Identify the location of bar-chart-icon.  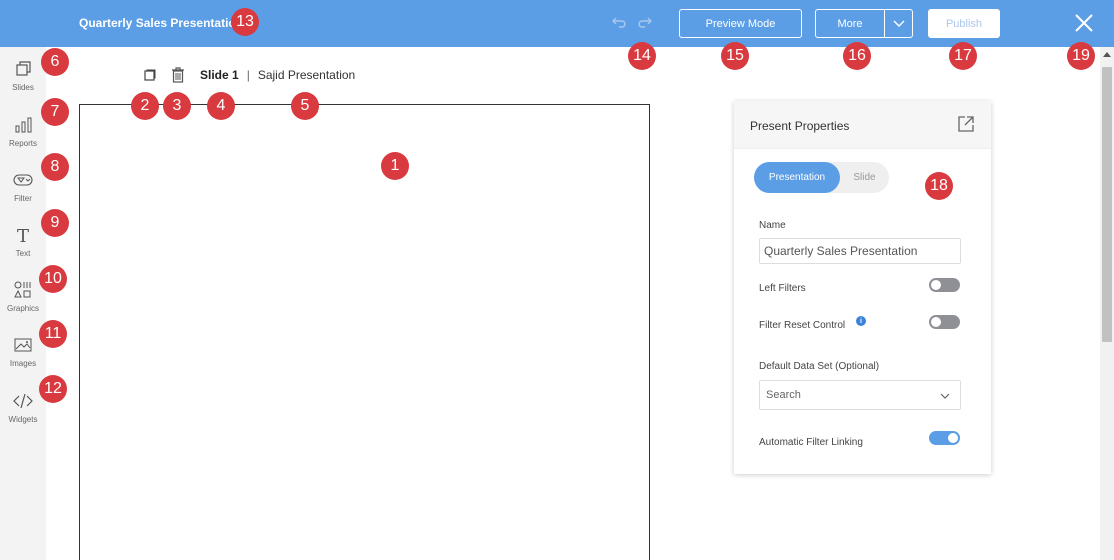
(23, 125).